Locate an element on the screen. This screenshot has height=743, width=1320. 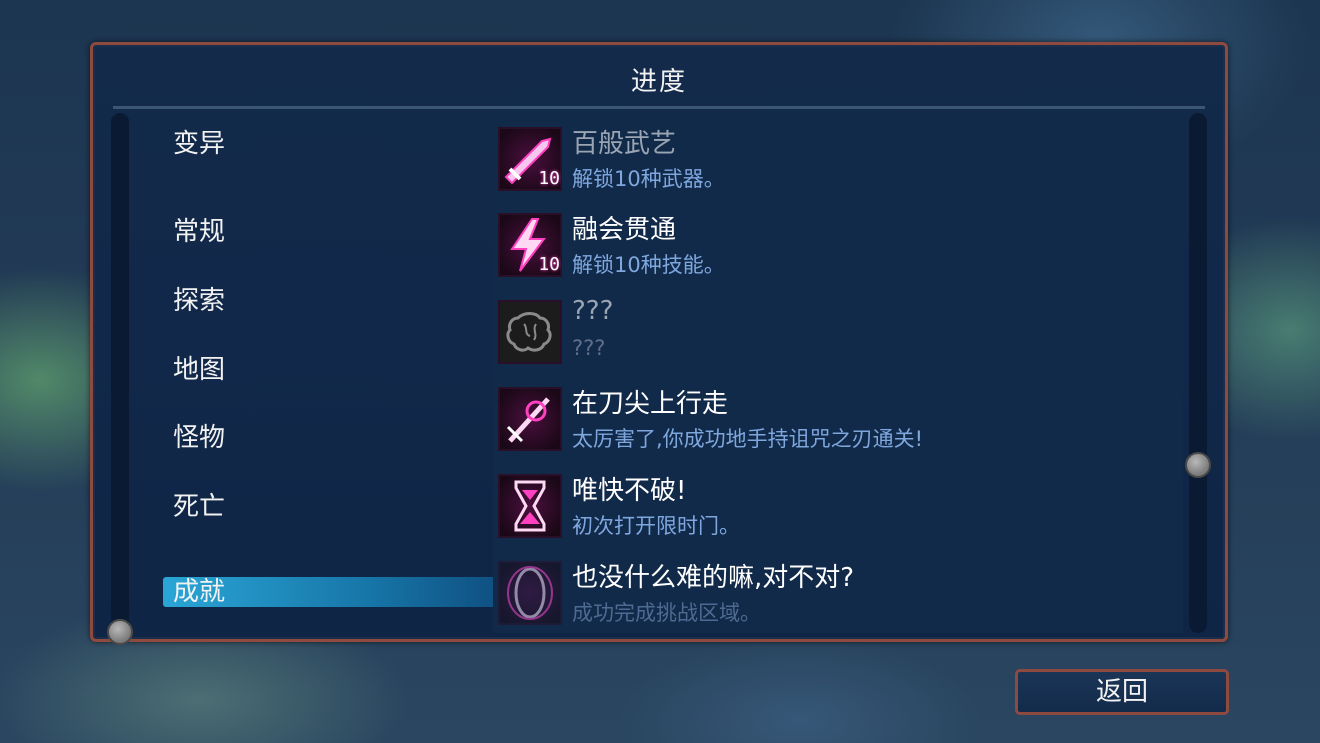
achievement-description: 初次打开限时门。 is located at coordinates (656, 526).